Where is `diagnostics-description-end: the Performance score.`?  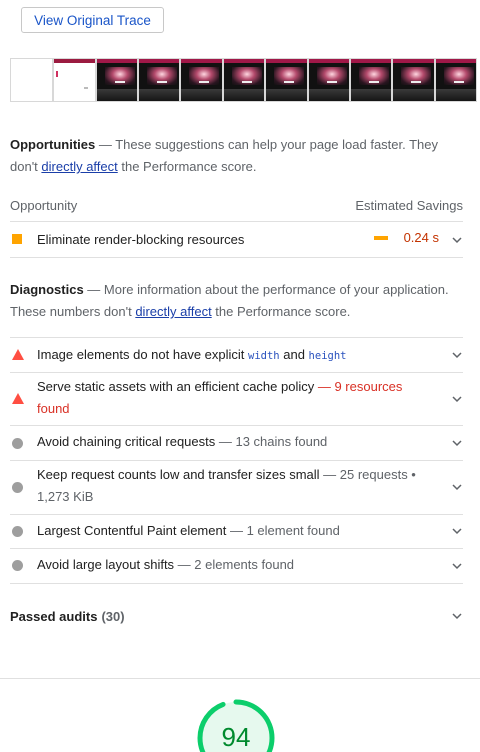 diagnostics-description-end: the Performance score. is located at coordinates (281, 311).